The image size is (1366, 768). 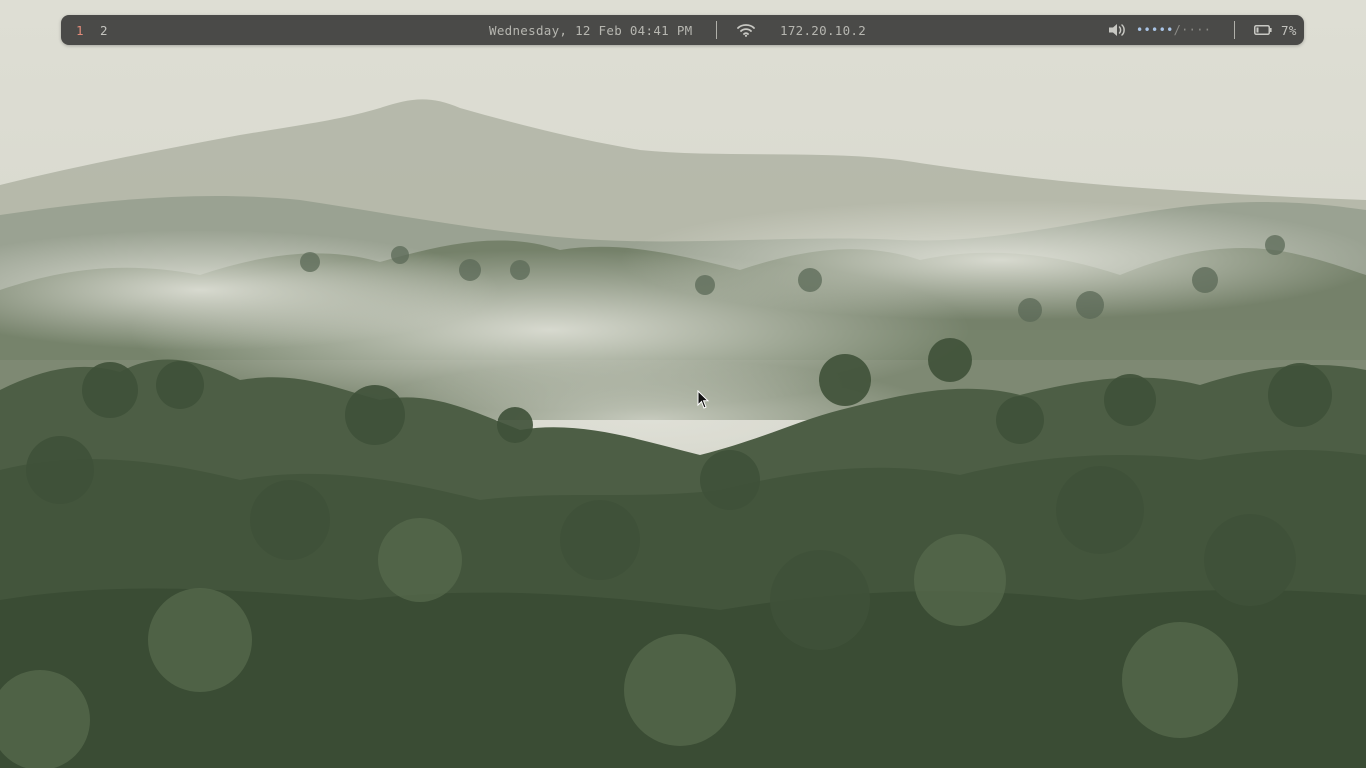 What do you see at coordinates (1117, 30) in the screenshot?
I see `speaker-icon` at bounding box center [1117, 30].